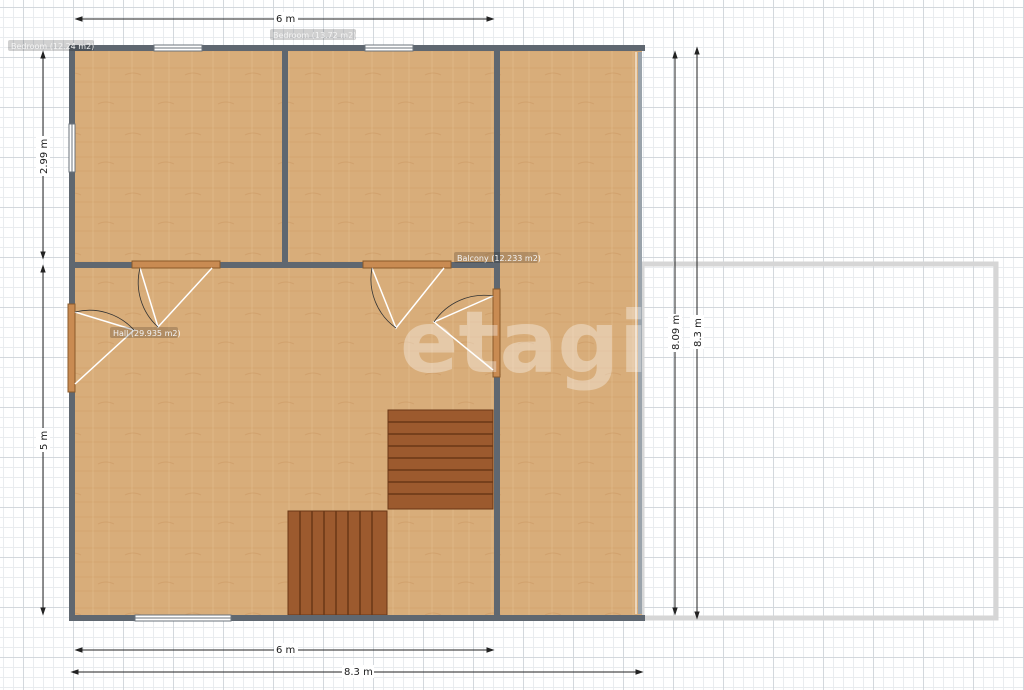  Describe the element at coordinates (440, 459) in the screenshot. I see `stairs-upper` at that location.